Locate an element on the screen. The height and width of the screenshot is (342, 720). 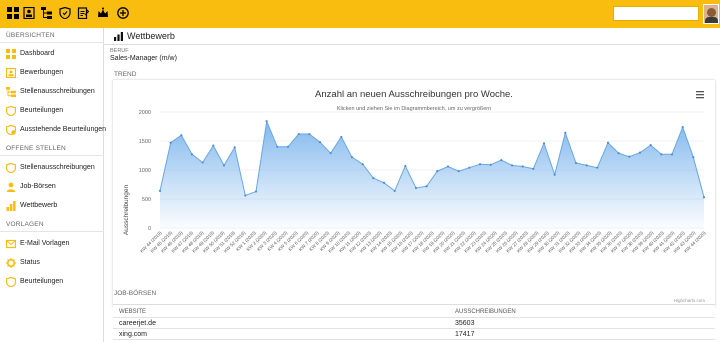
chart-credits: Highcharts.com is located at coordinates (690, 300).